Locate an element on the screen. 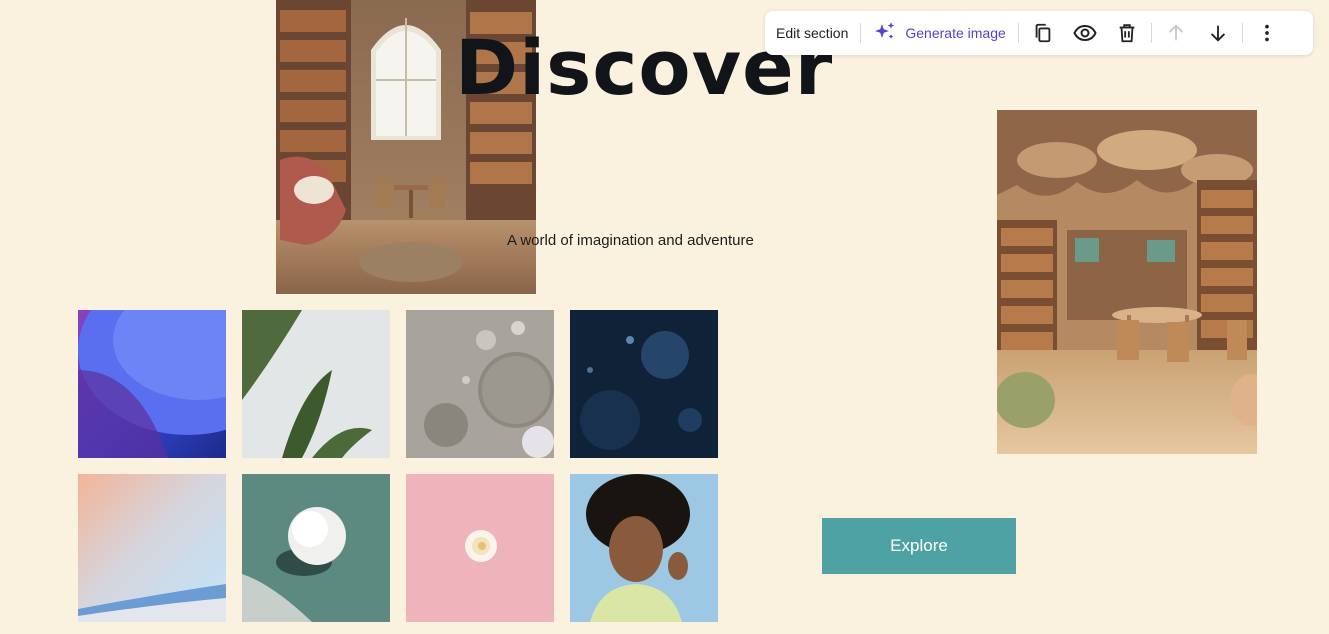 The height and width of the screenshot is (634, 1329). generate-image-label: Generate image is located at coordinates (955, 33).